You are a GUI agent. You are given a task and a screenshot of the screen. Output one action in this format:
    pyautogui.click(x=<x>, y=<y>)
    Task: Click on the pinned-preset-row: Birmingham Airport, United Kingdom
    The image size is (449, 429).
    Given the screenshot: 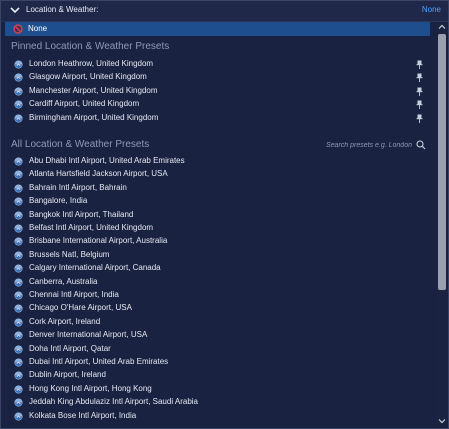 What is the action you would take?
    pyautogui.click(x=217, y=118)
    